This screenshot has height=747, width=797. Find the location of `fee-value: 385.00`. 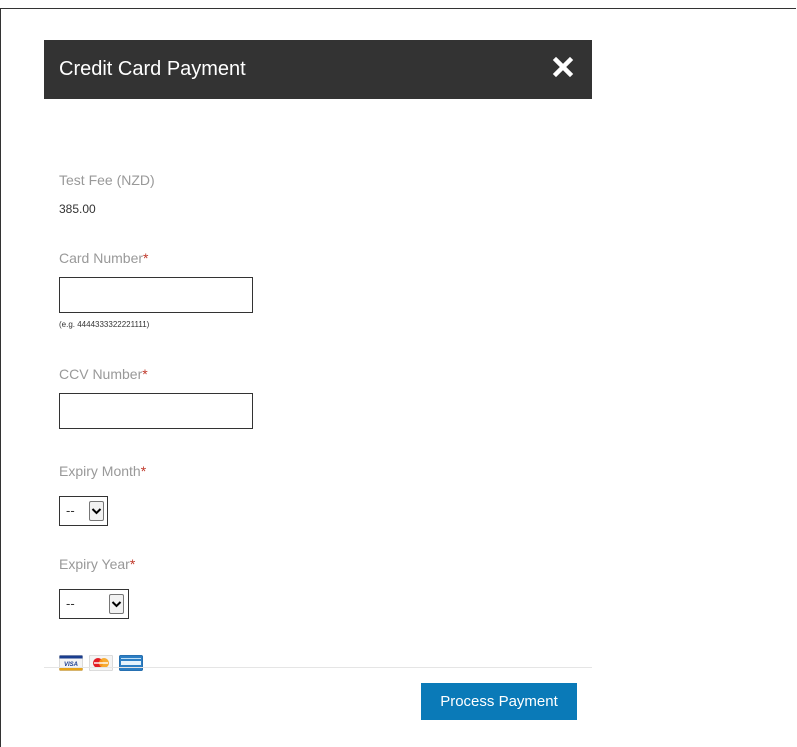

fee-value: 385.00 is located at coordinates (77, 209).